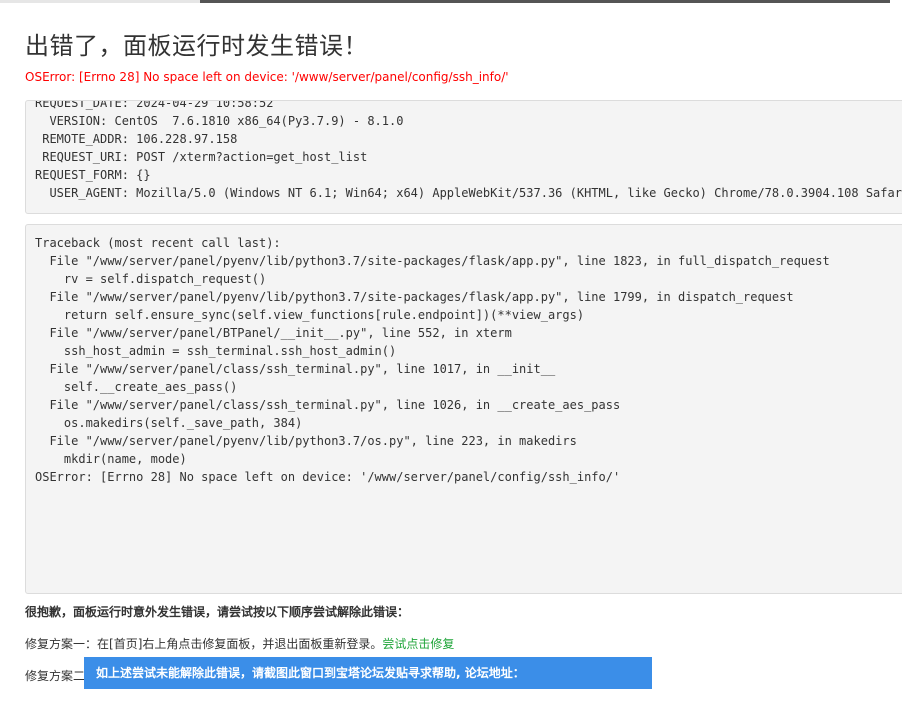 The width and height of the screenshot is (902, 721). I want to click on solution-one-text: 在[首页]右上角点击修复面板，并退出面板重新登录。, so click(240, 644).